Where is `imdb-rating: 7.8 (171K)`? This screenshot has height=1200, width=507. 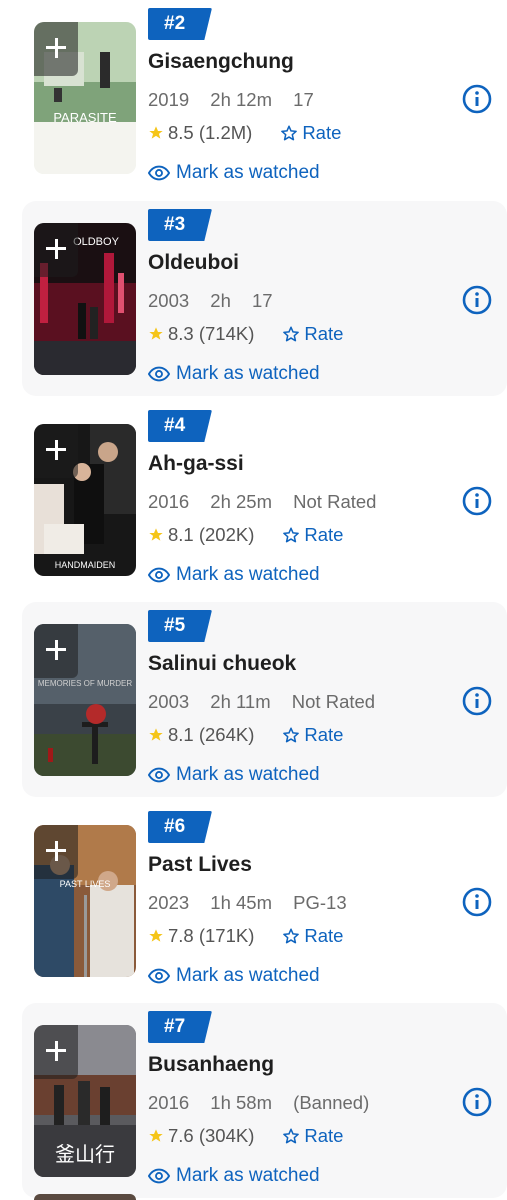 imdb-rating: 7.8 (171K) is located at coordinates (211, 935).